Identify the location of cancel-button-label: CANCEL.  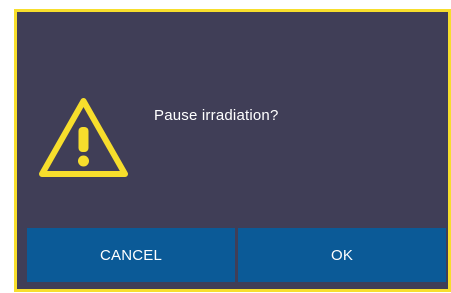
(131, 255).